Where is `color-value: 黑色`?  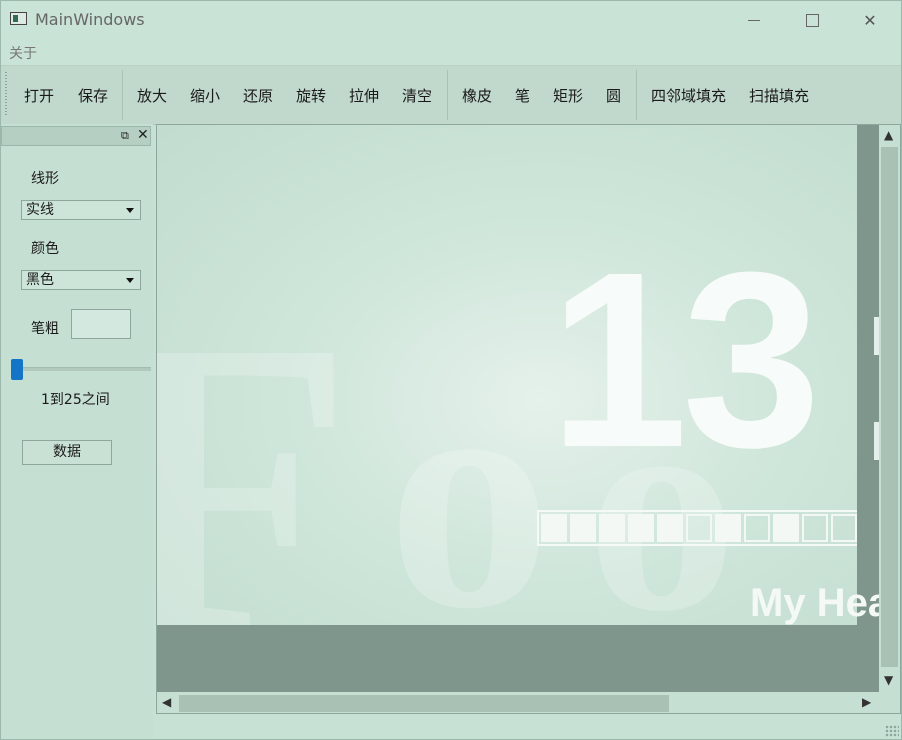 color-value: 黑色 is located at coordinates (40, 280).